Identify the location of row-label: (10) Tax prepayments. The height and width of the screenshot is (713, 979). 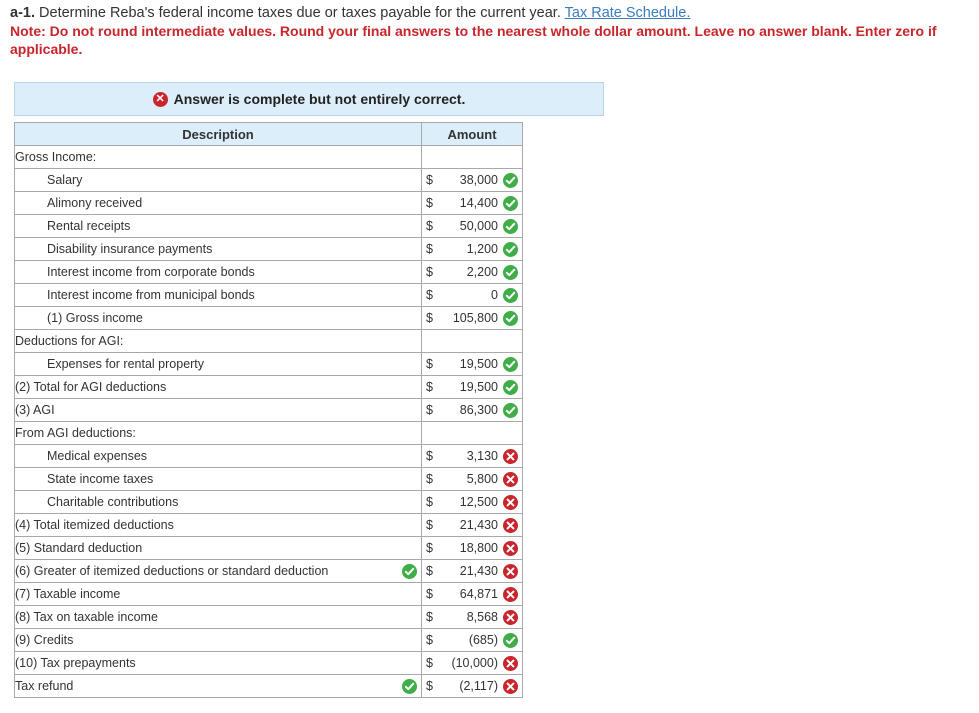
(75, 663).